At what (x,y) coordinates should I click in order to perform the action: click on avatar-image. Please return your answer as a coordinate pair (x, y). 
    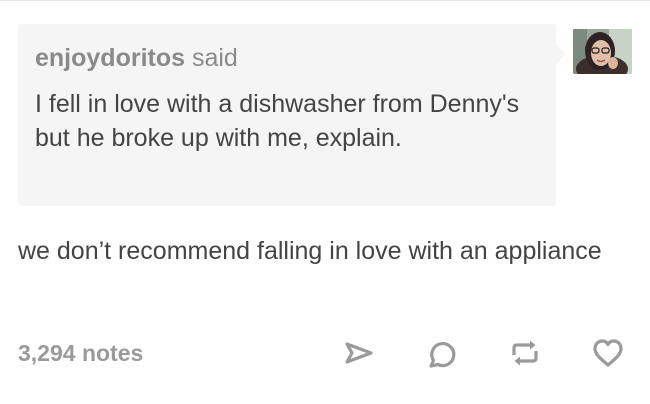
    Looking at the image, I should click on (602, 51).